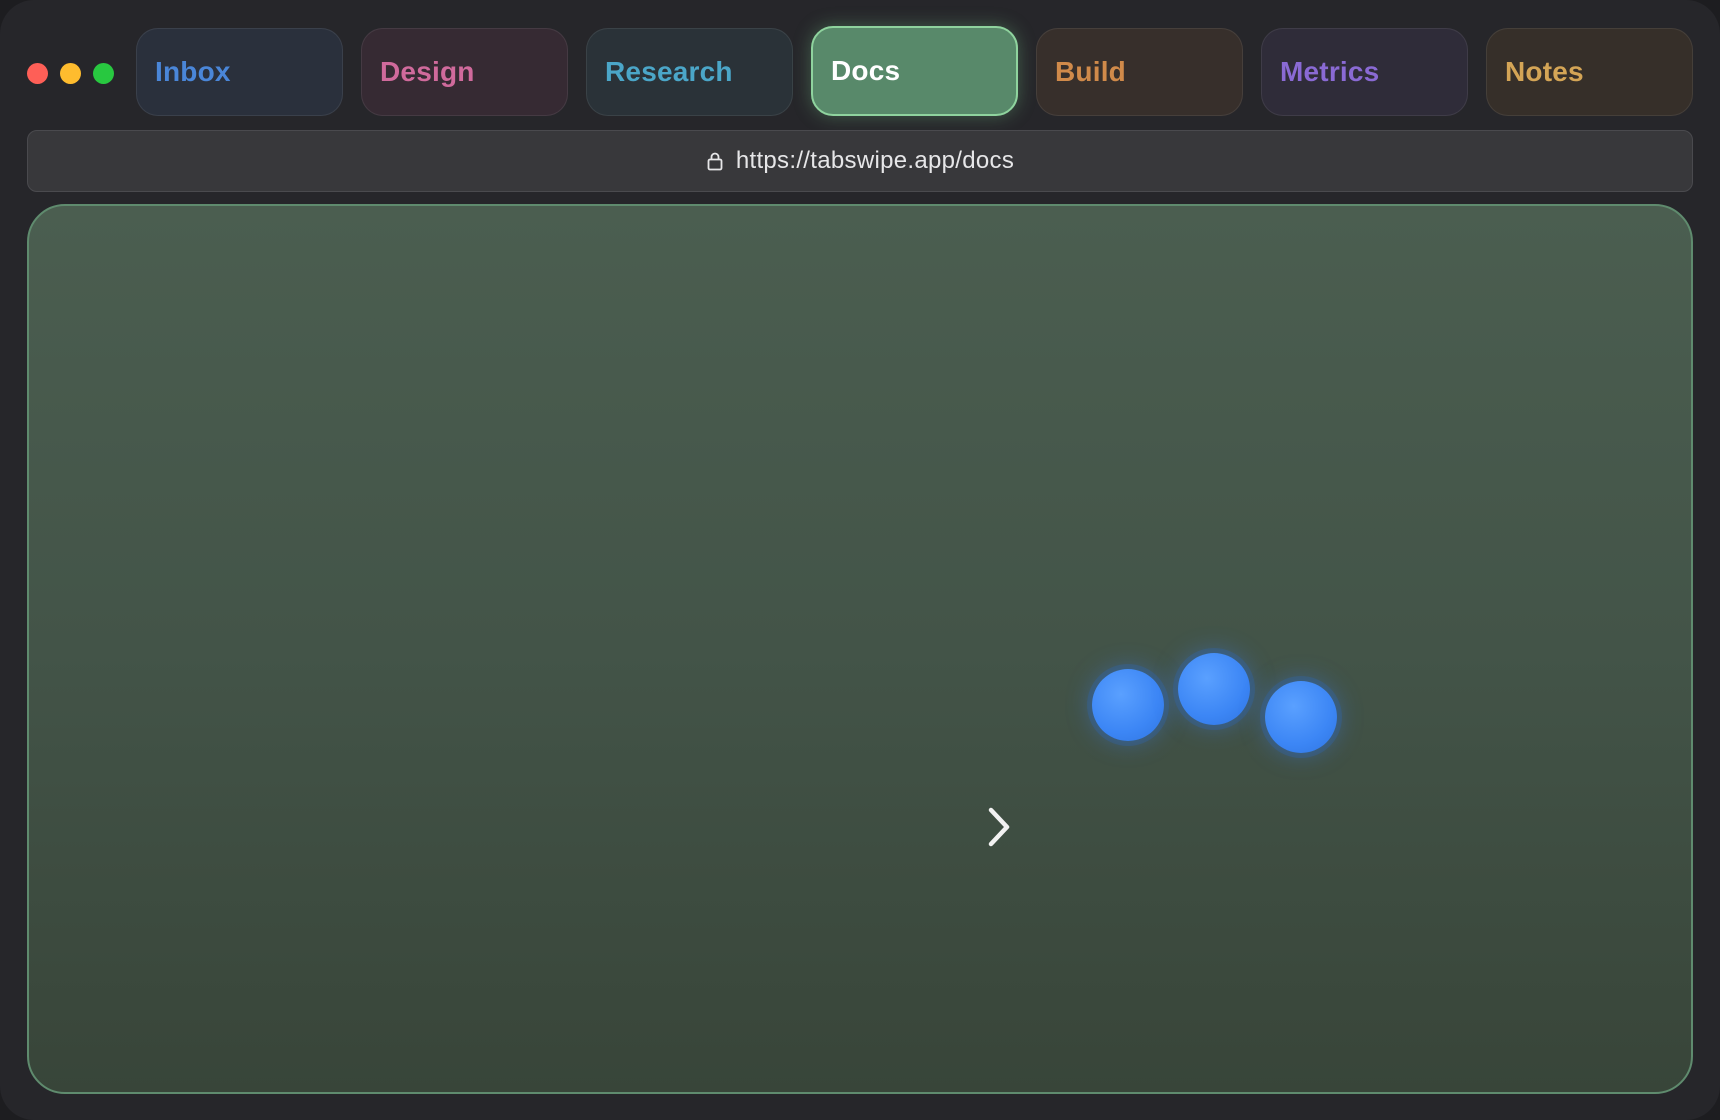  Describe the element at coordinates (70, 73) in the screenshot. I see `minimize-window-button` at that location.